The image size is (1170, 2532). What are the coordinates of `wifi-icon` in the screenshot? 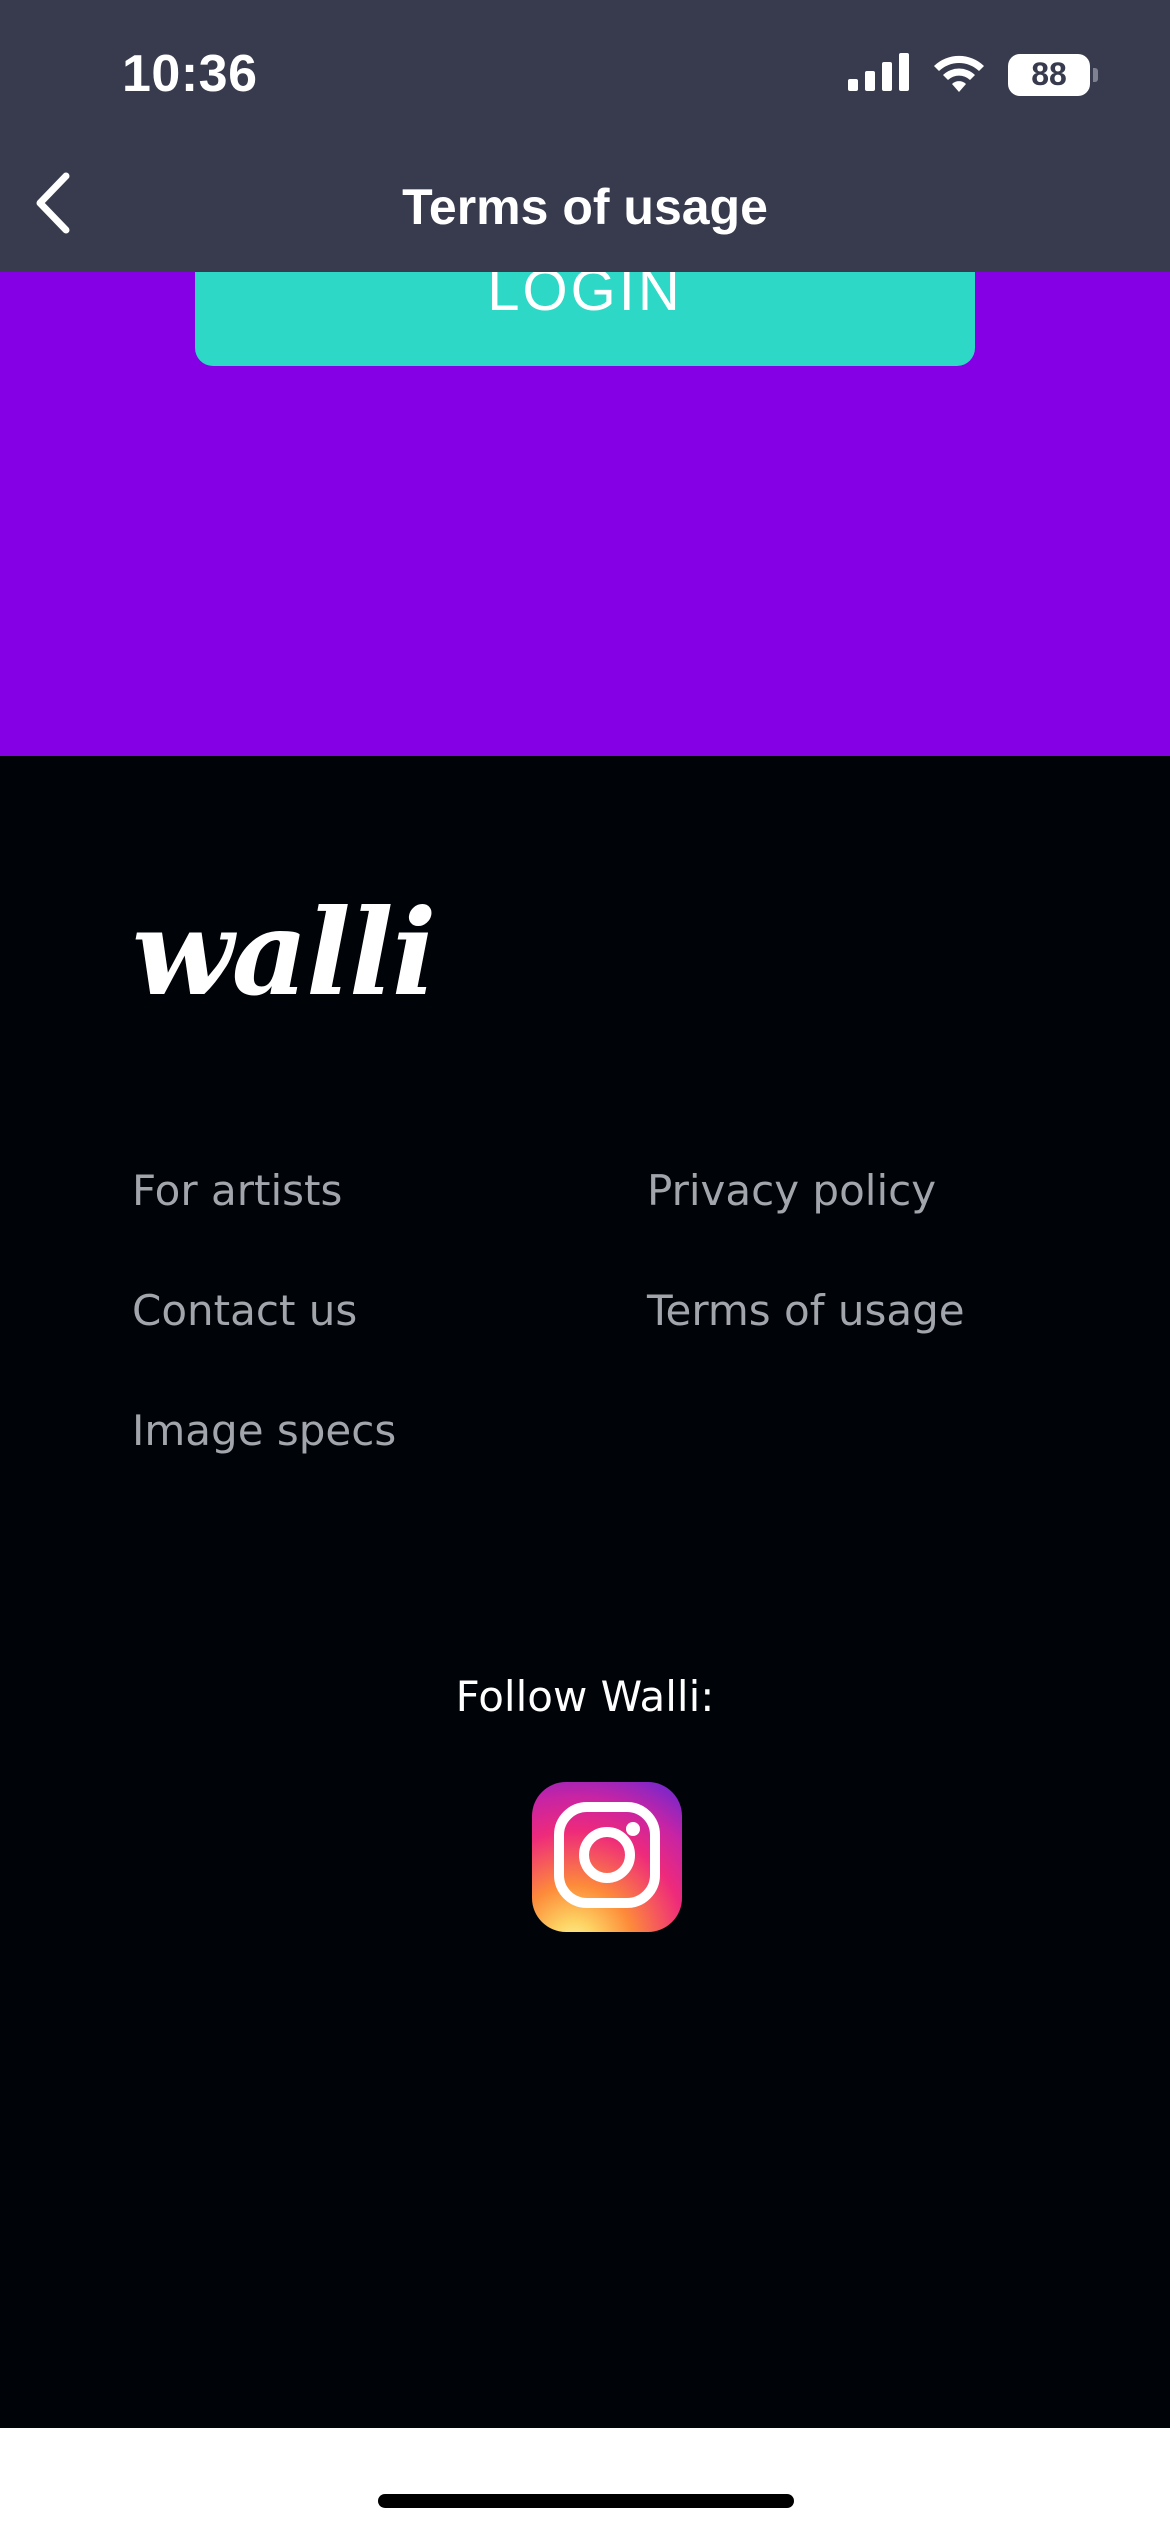 It's located at (959, 74).